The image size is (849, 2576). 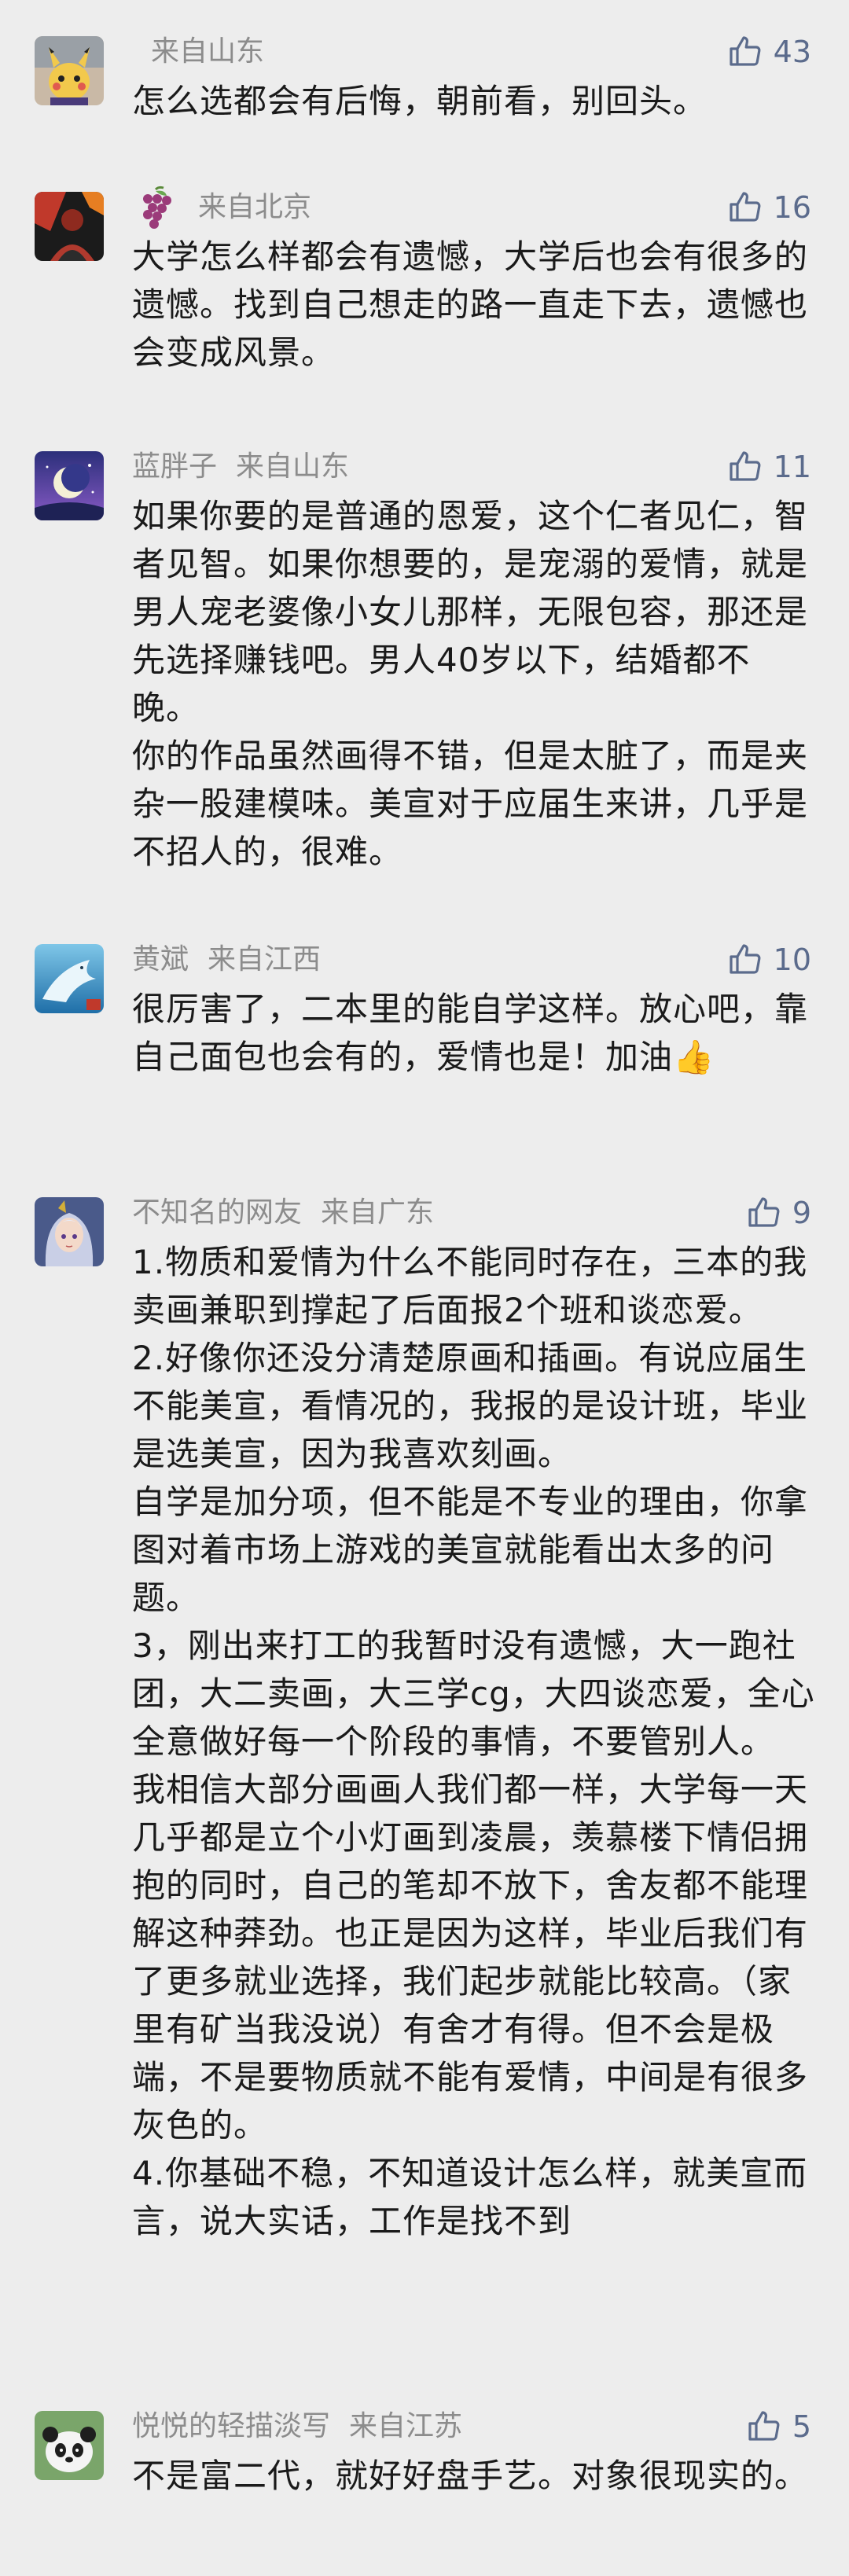 I want to click on comment-meta: 蓝胖子 来自山东, so click(x=240, y=467).